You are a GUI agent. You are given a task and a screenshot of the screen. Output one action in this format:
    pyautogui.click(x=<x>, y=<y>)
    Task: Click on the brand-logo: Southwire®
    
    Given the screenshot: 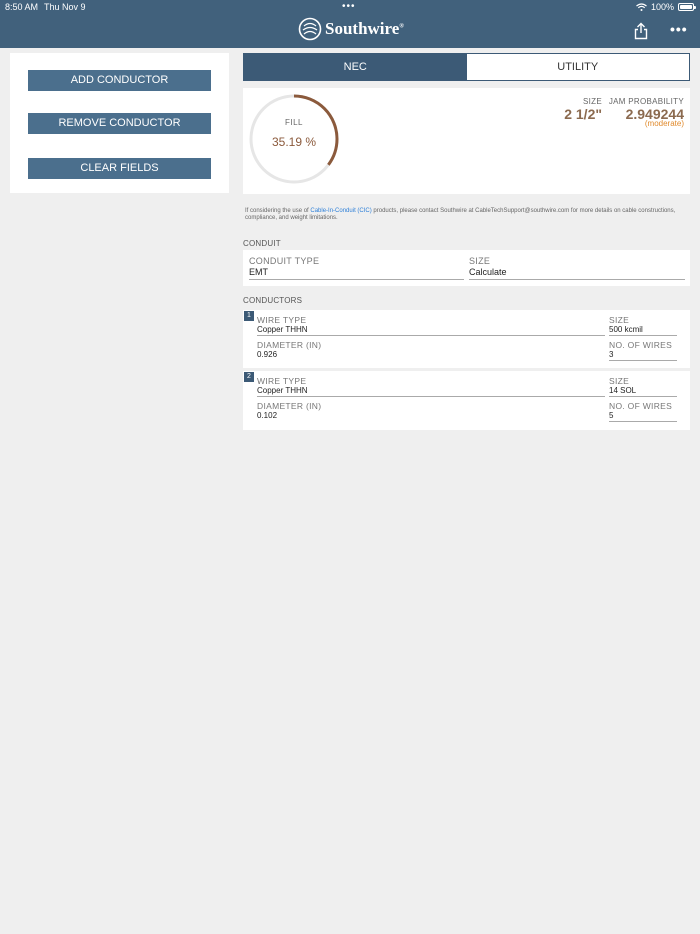 What is the action you would take?
    pyautogui.click(x=351, y=29)
    